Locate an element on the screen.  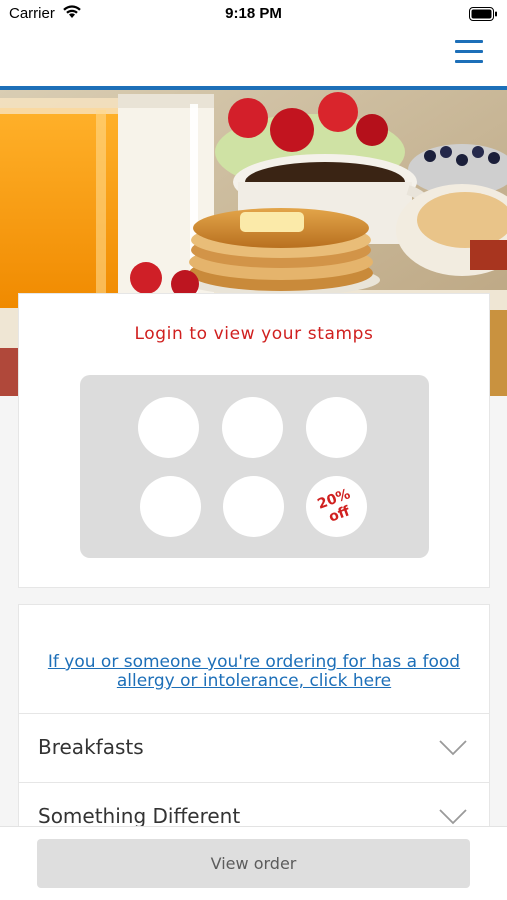
hamburger-menu-icon is located at coordinates (469, 54).